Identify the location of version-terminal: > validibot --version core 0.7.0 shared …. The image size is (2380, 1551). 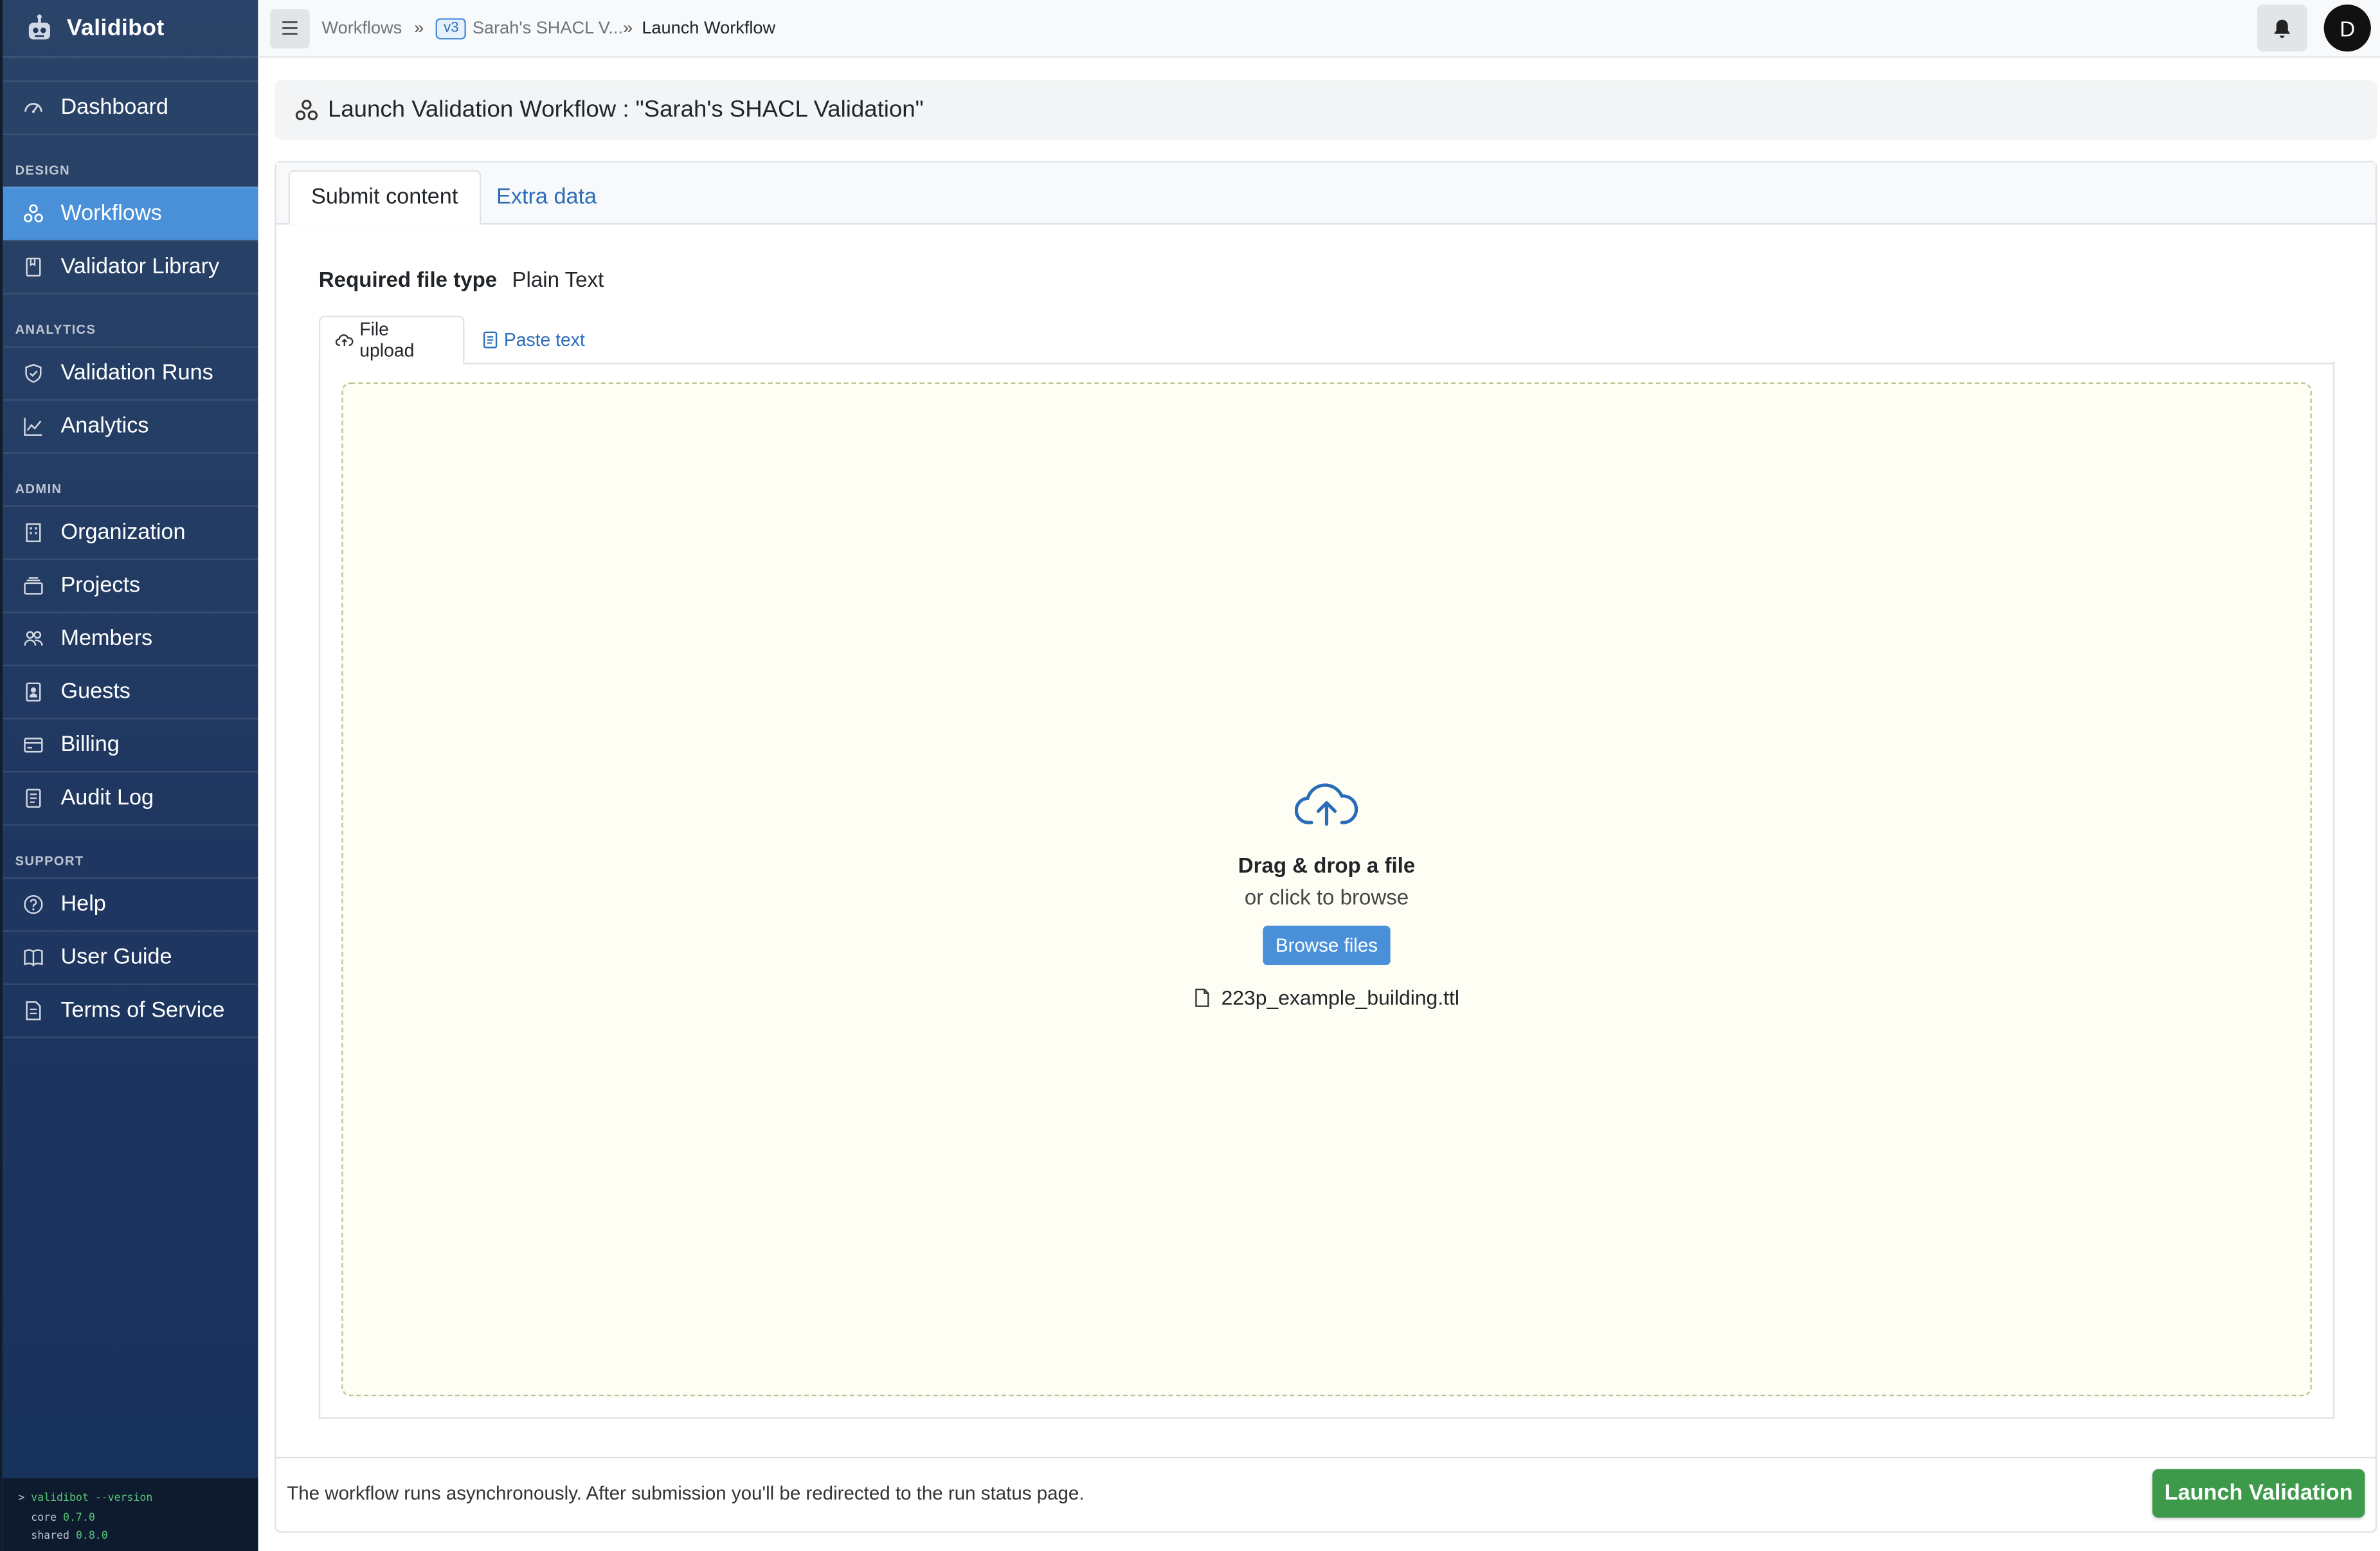
(130, 1514).